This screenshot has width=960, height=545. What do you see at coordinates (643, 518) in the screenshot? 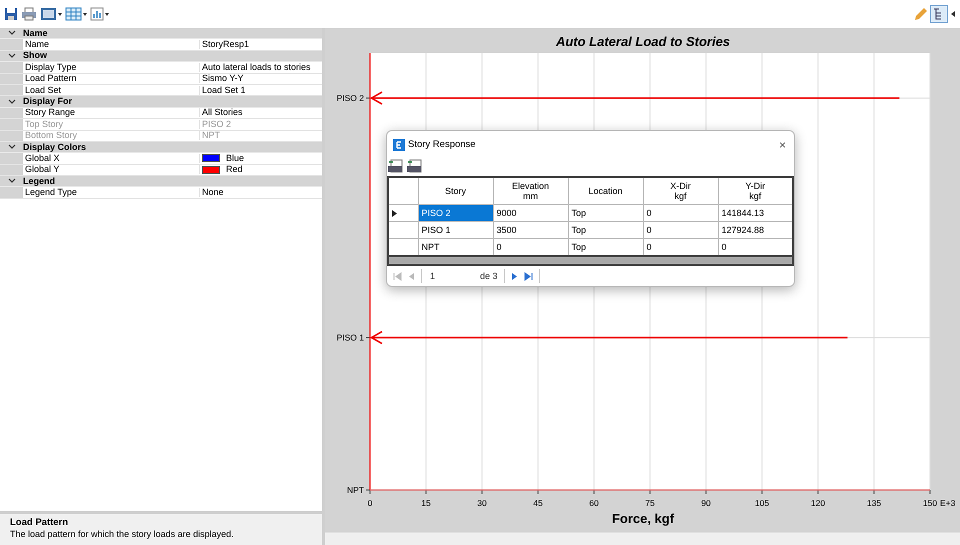
I see `x-axis-title: Force, kgf` at bounding box center [643, 518].